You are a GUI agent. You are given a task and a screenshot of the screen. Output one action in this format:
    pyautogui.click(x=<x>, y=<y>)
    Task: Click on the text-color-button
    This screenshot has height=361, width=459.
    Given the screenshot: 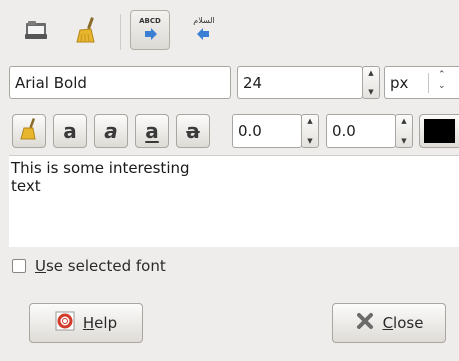 What is the action you would take?
    pyautogui.click(x=439, y=131)
    